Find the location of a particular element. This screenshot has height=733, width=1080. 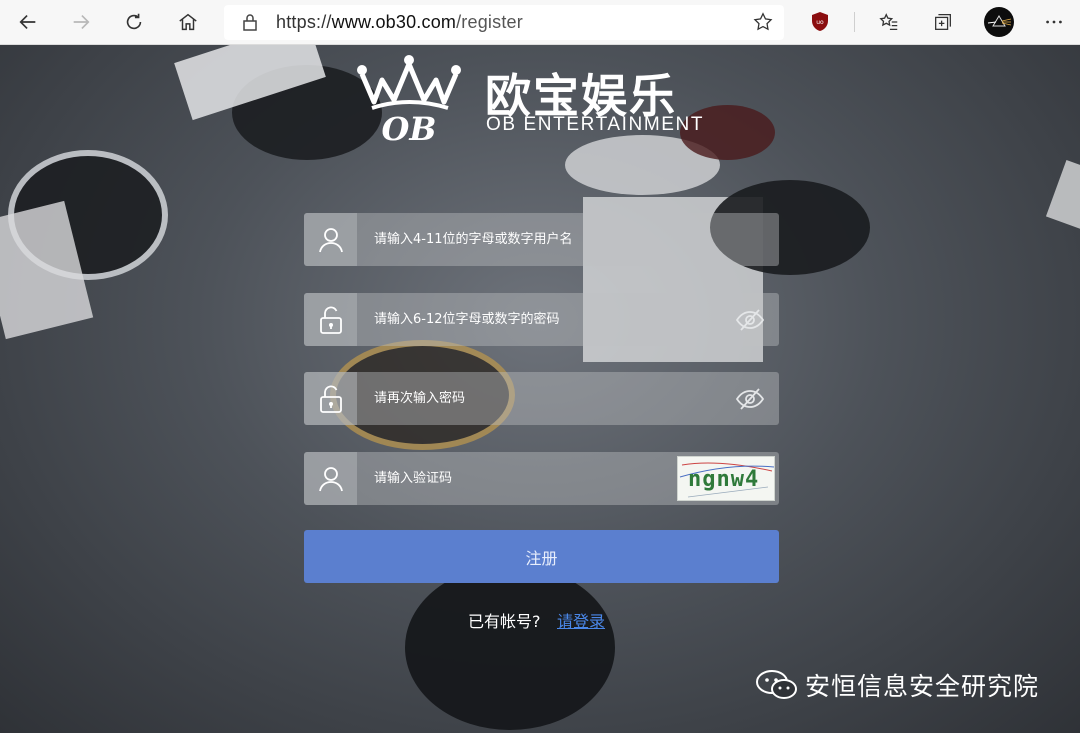

password-field is located at coordinates (541, 319).